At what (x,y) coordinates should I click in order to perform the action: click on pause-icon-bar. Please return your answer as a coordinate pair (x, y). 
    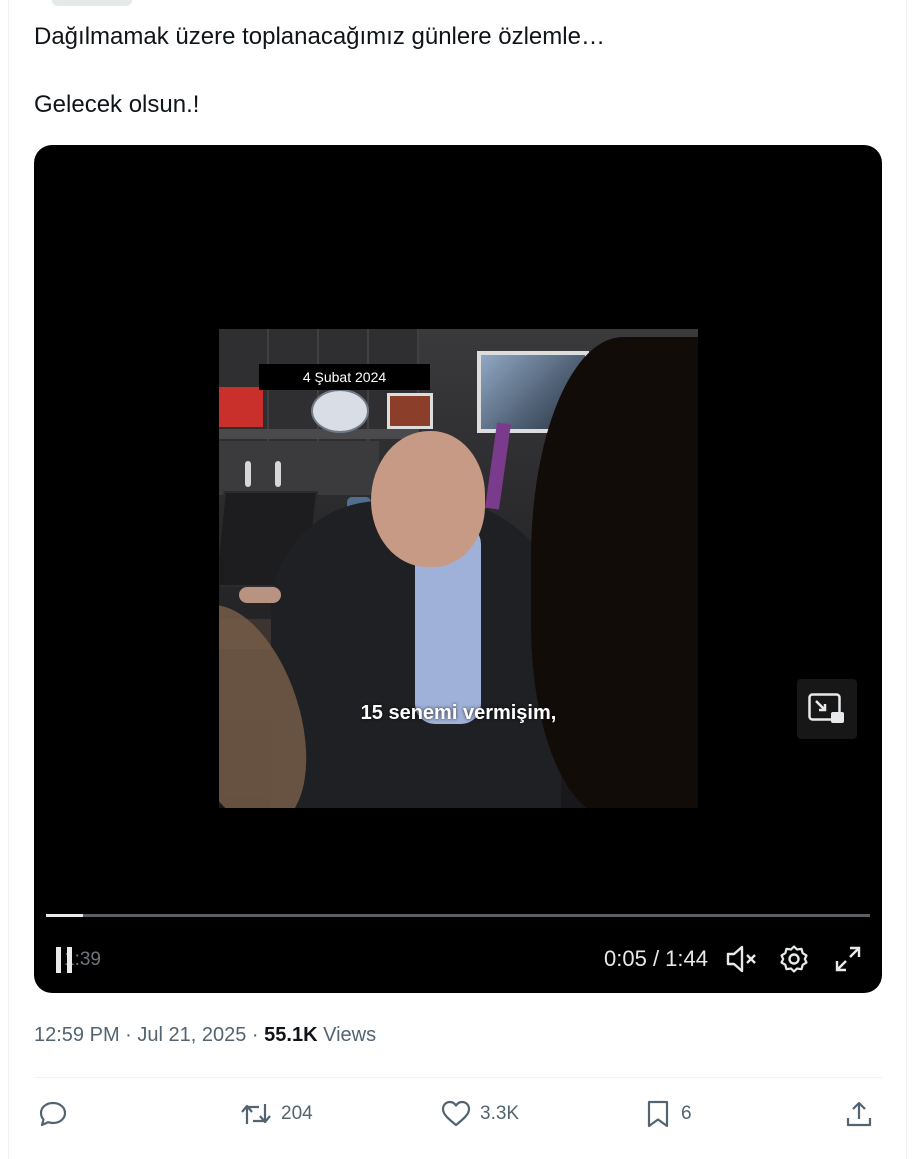
    Looking at the image, I should click on (69, 960).